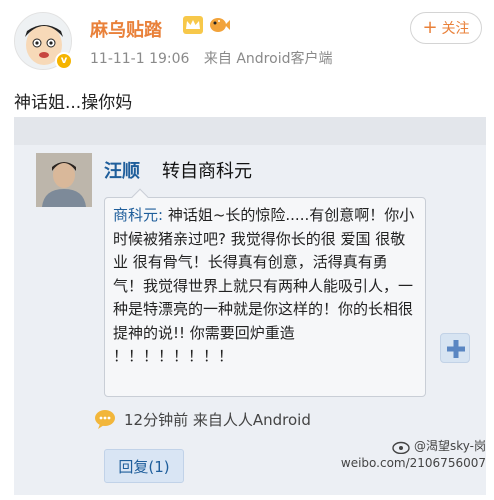  What do you see at coordinates (64, 61) in the screenshot?
I see `verified-badge: v` at bounding box center [64, 61].